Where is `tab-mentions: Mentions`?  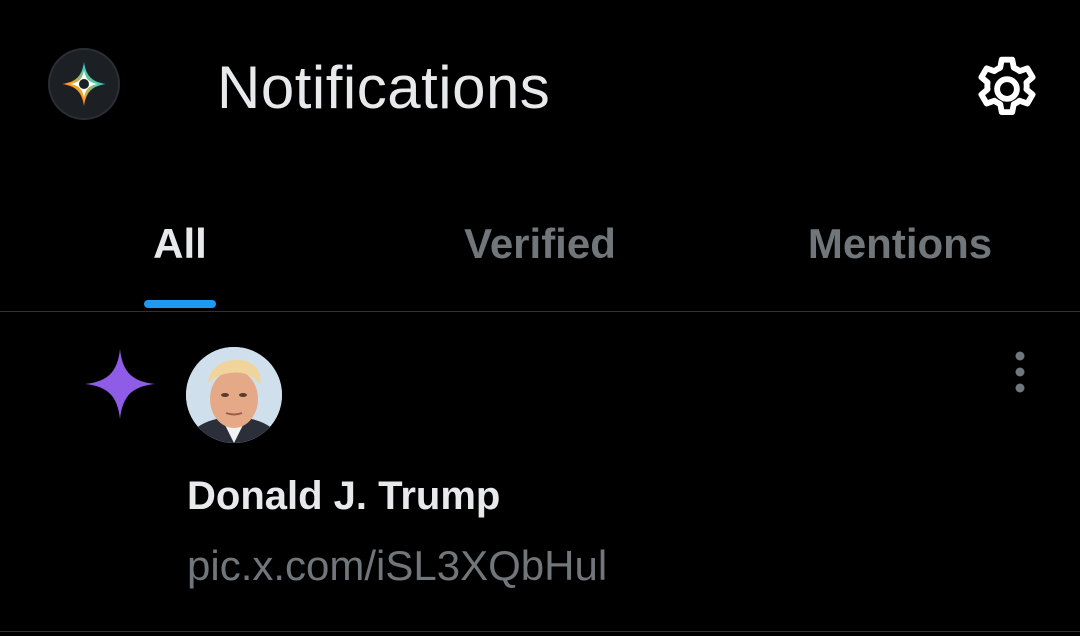 tab-mentions: Mentions is located at coordinates (900, 263).